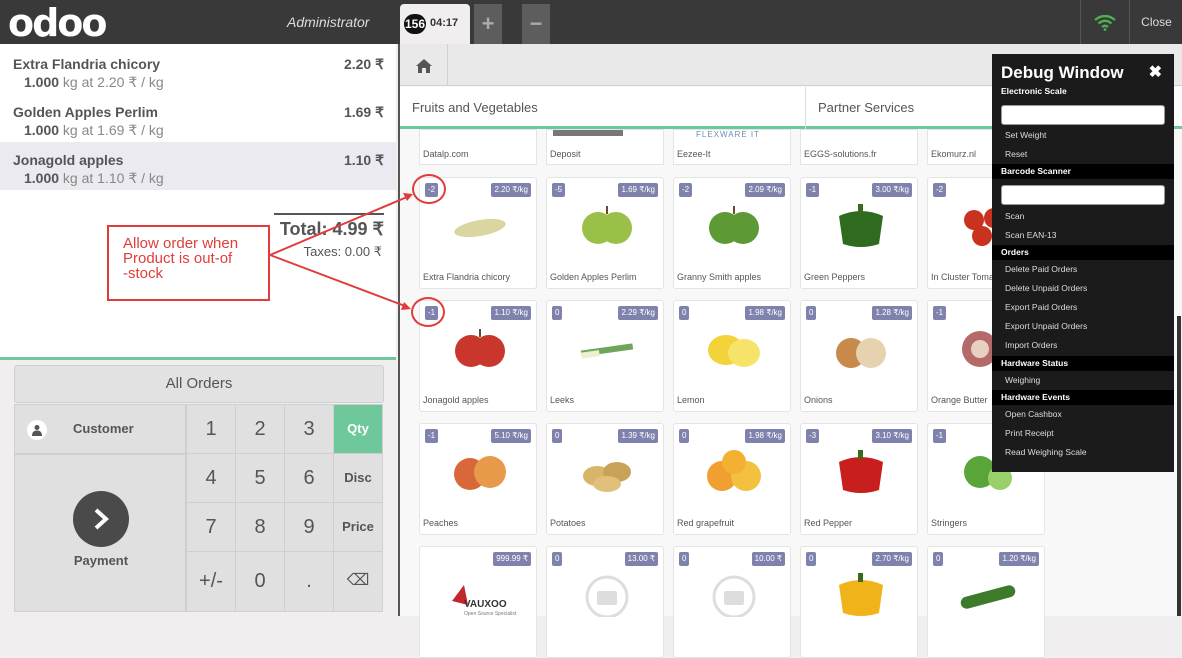 The width and height of the screenshot is (1182, 658). I want to click on payment-button: Payment, so click(100, 533).